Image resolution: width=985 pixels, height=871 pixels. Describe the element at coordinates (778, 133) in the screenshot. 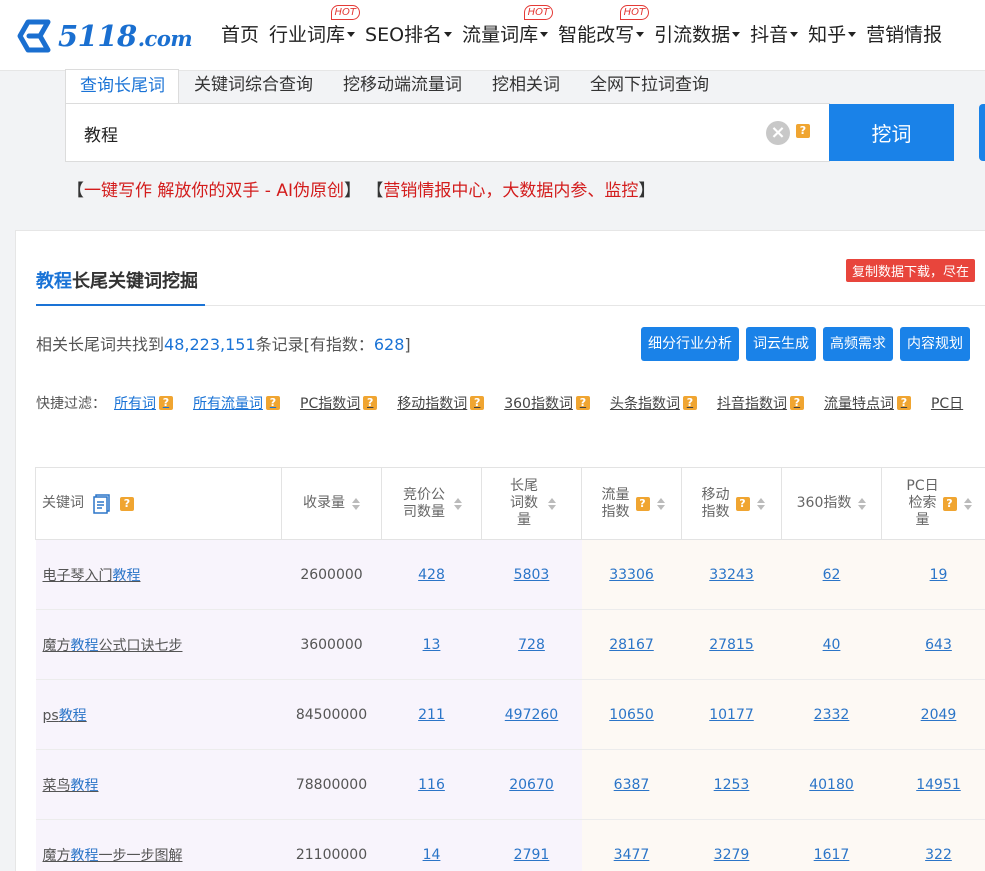

I see `clear-icon: ×` at that location.